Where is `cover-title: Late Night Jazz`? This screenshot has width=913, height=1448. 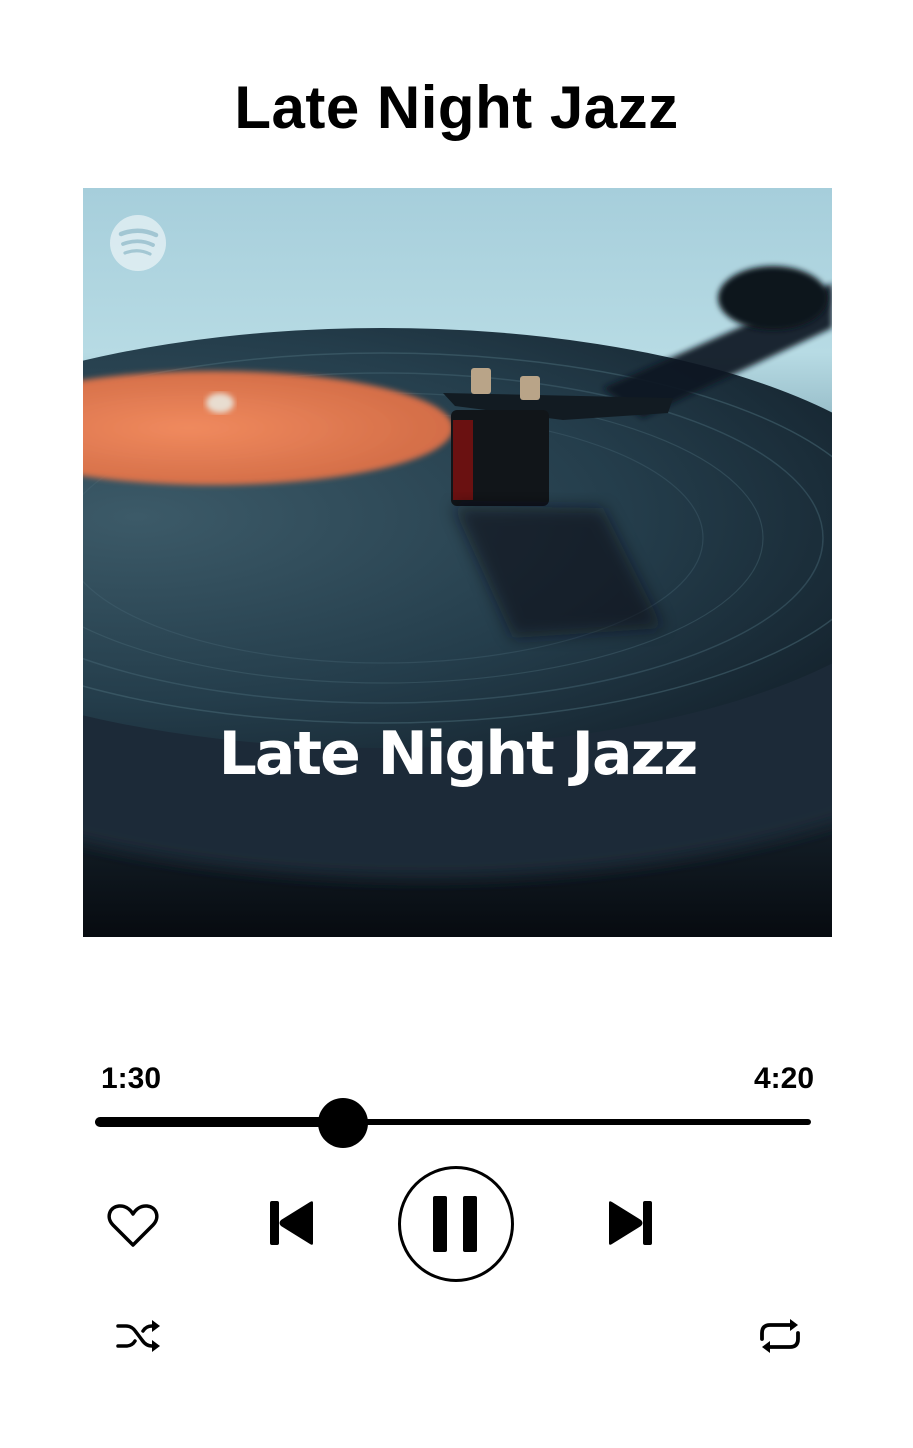 cover-title: Late Night Jazz is located at coordinates (458, 754).